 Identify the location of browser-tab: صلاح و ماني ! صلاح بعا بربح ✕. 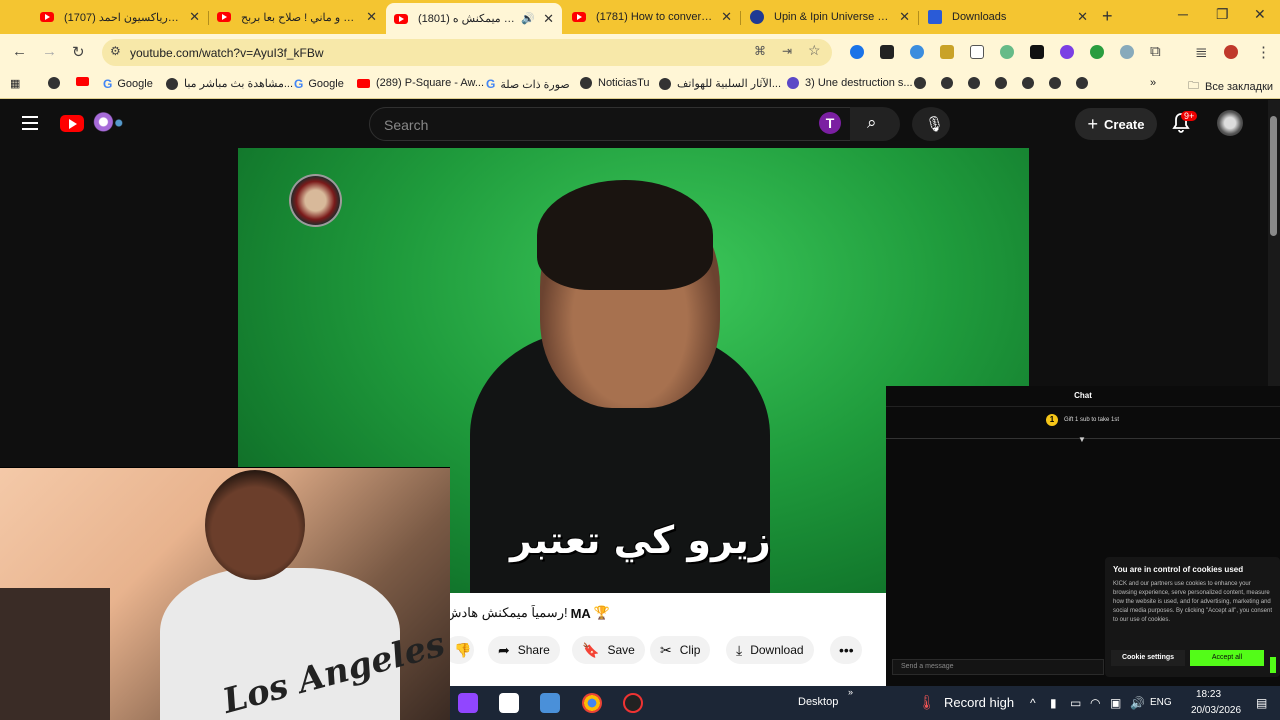
(297, 17).